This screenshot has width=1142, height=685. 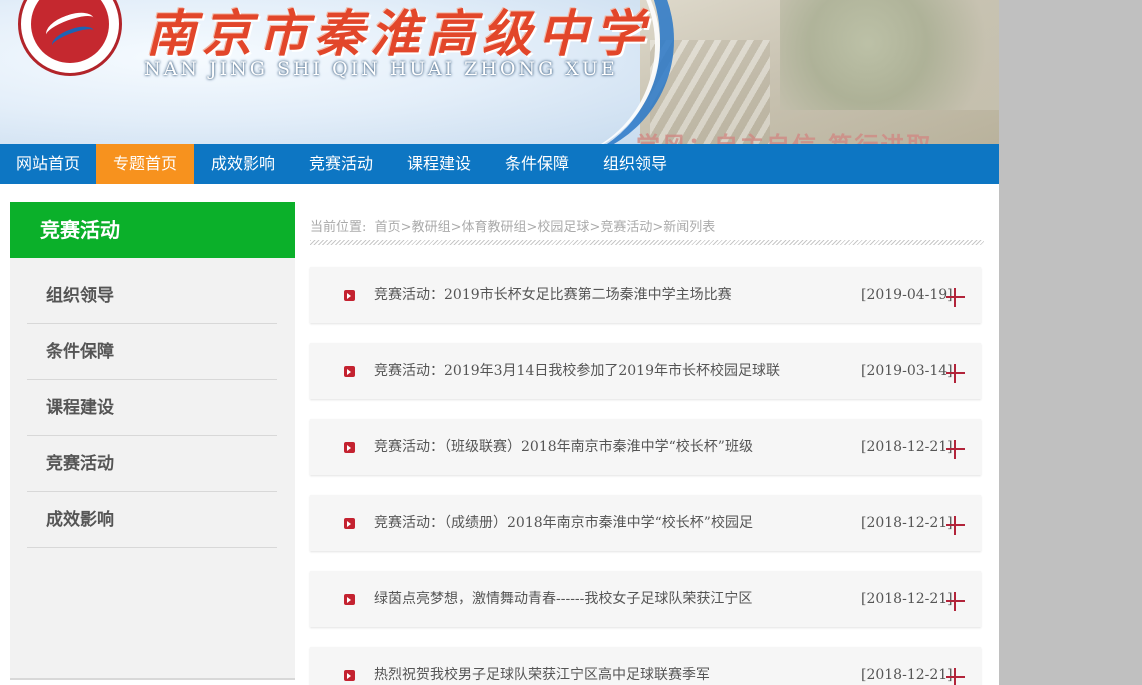 What do you see at coordinates (439, 164) in the screenshot?
I see `nav-curriculum: 课程建设` at bounding box center [439, 164].